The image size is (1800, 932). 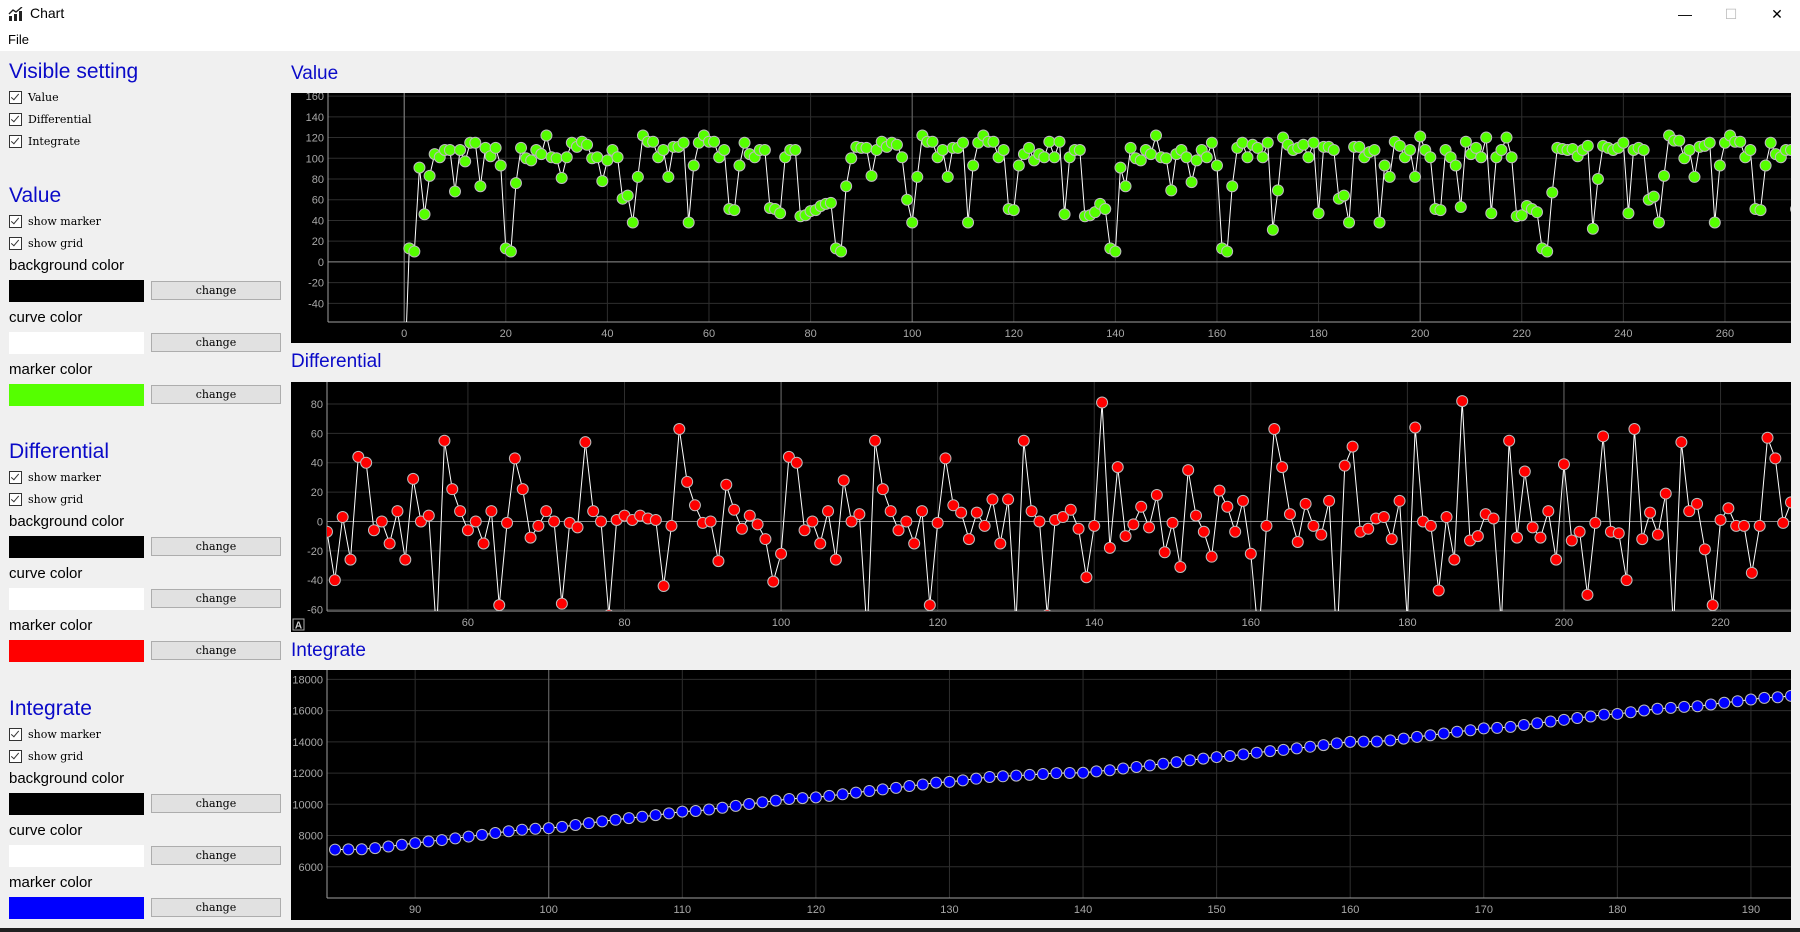 I want to click on auto-scale-icon: A, so click(x=298, y=625).